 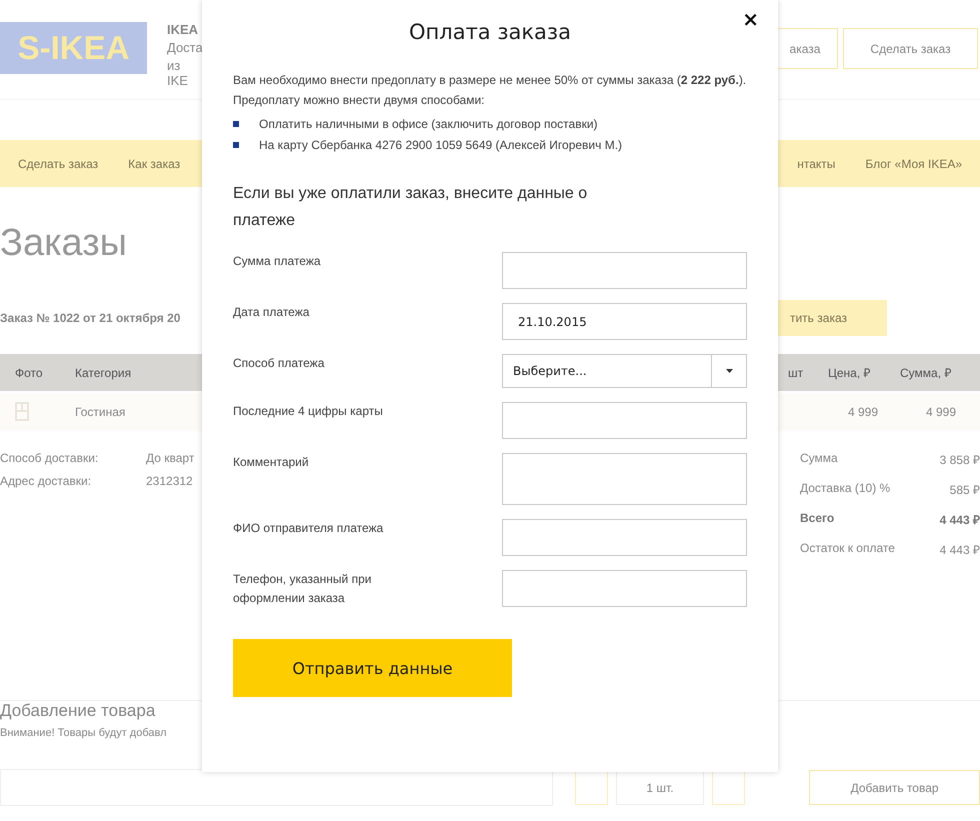 I want to click on total-value: 585 ₽, so click(x=965, y=490).